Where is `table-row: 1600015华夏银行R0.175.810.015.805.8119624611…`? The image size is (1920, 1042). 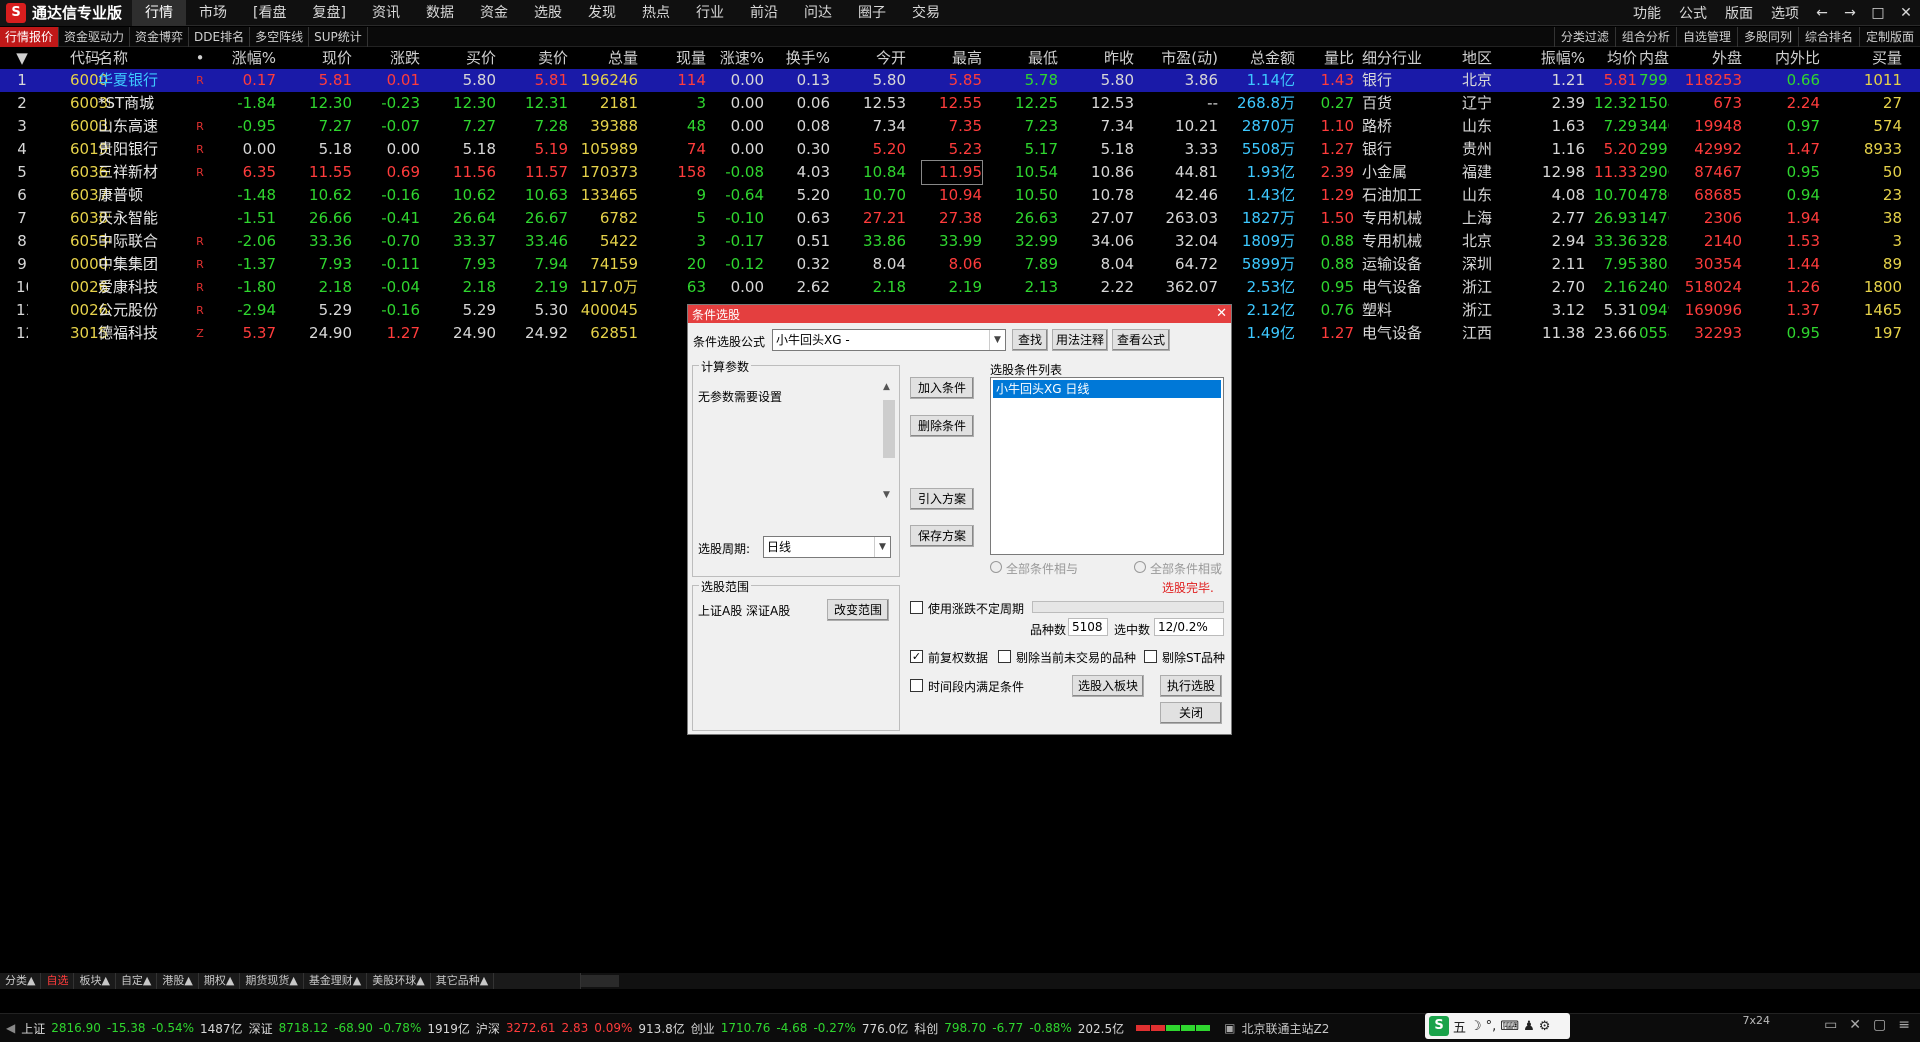
table-row: 1600015华夏银行R0.175.810.015.805.8119624611… is located at coordinates (960, 80).